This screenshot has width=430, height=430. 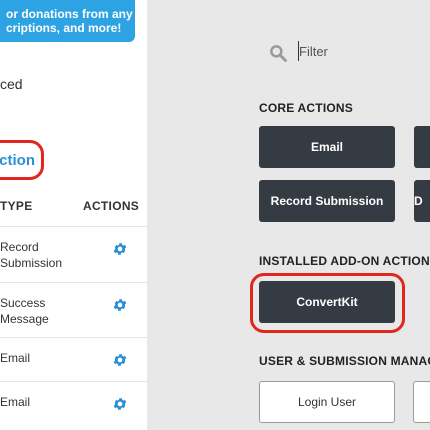 What do you see at coordinates (422, 147) in the screenshot?
I see `core-action-button-partial` at bounding box center [422, 147].